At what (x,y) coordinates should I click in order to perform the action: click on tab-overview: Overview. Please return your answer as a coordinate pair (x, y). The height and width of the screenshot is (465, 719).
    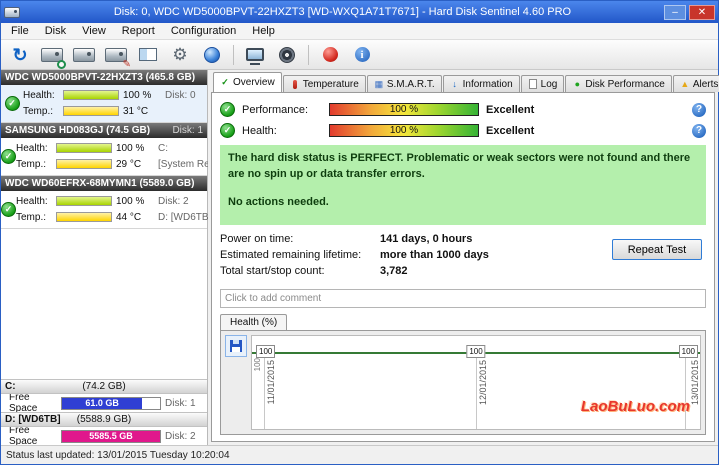
    Looking at the image, I should click on (247, 82).